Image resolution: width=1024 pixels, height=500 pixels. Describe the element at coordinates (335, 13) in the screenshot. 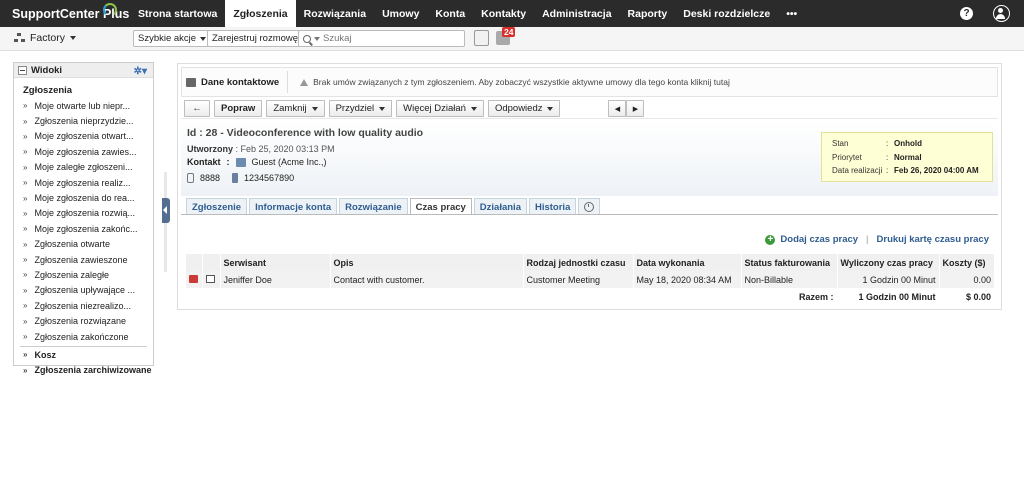

I see `nav-tab-solutions: Rozwiązania` at that location.